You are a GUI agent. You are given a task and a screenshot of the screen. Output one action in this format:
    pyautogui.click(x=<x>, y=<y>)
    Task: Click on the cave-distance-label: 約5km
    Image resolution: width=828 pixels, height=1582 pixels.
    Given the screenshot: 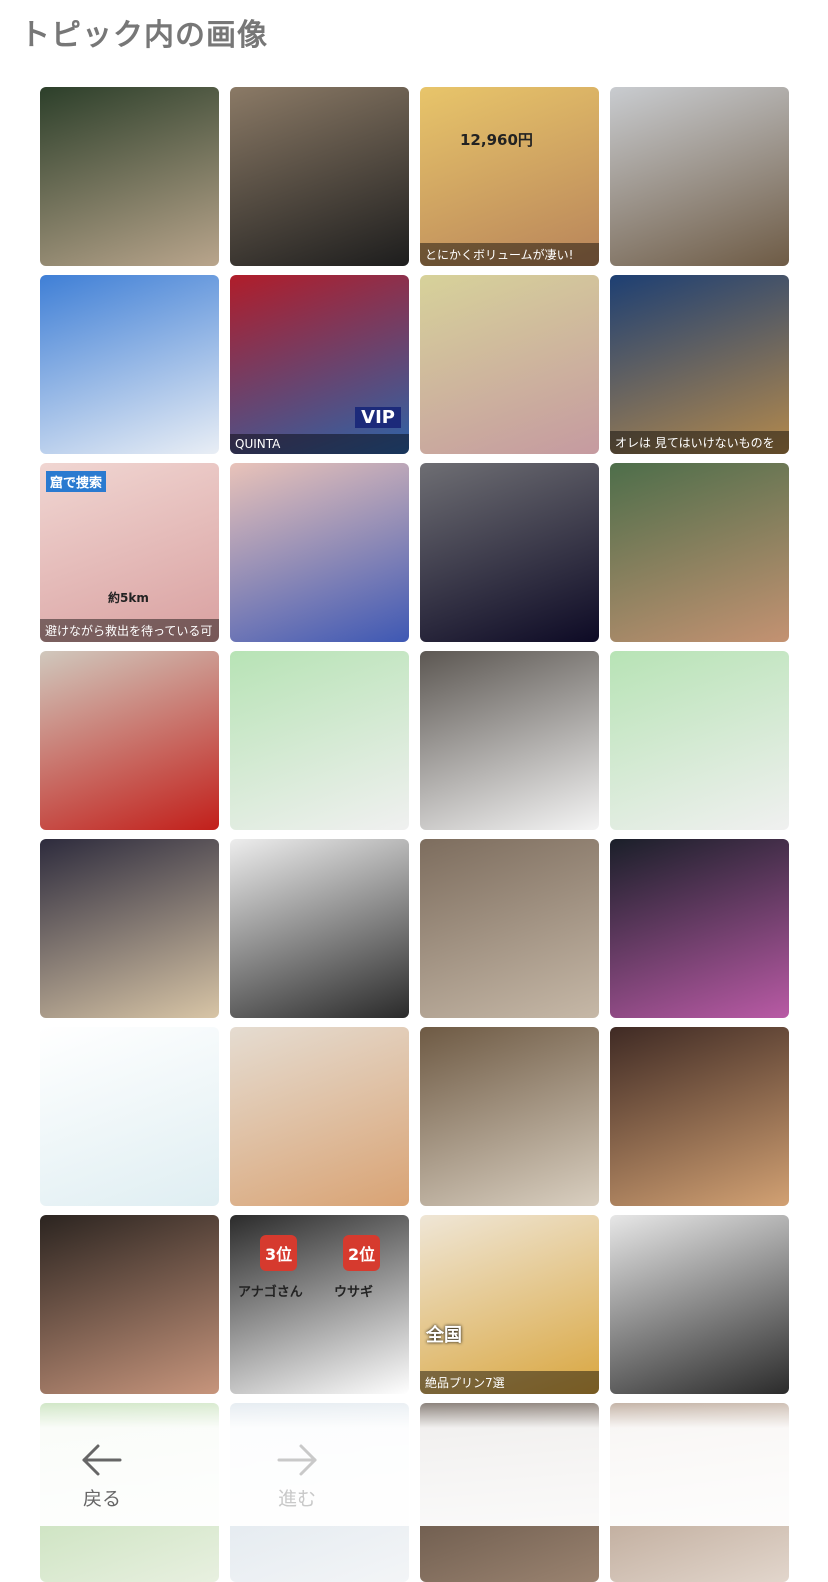 What is the action you would take?
    pyautogui.click(x=128, y=598)
    